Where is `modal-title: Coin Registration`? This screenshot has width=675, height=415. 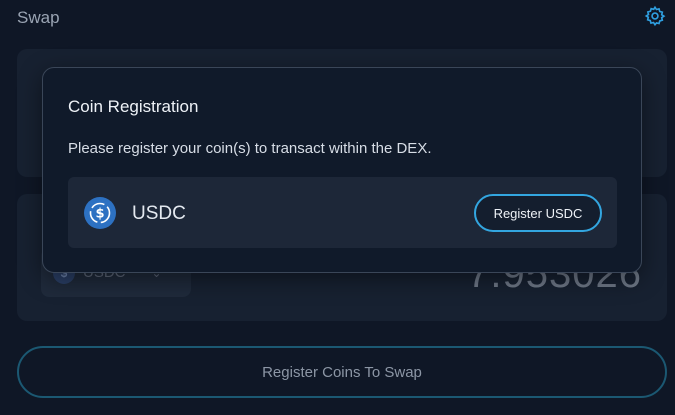
modal-title: Coin Registration is located at coordinates (133, 106).